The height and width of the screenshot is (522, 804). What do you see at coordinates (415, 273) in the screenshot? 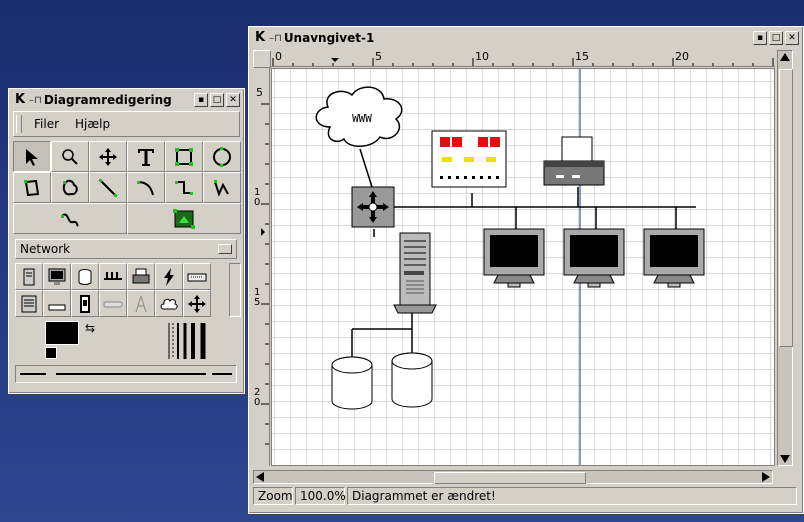
I see `server-node` at bounding box center [415, 273].